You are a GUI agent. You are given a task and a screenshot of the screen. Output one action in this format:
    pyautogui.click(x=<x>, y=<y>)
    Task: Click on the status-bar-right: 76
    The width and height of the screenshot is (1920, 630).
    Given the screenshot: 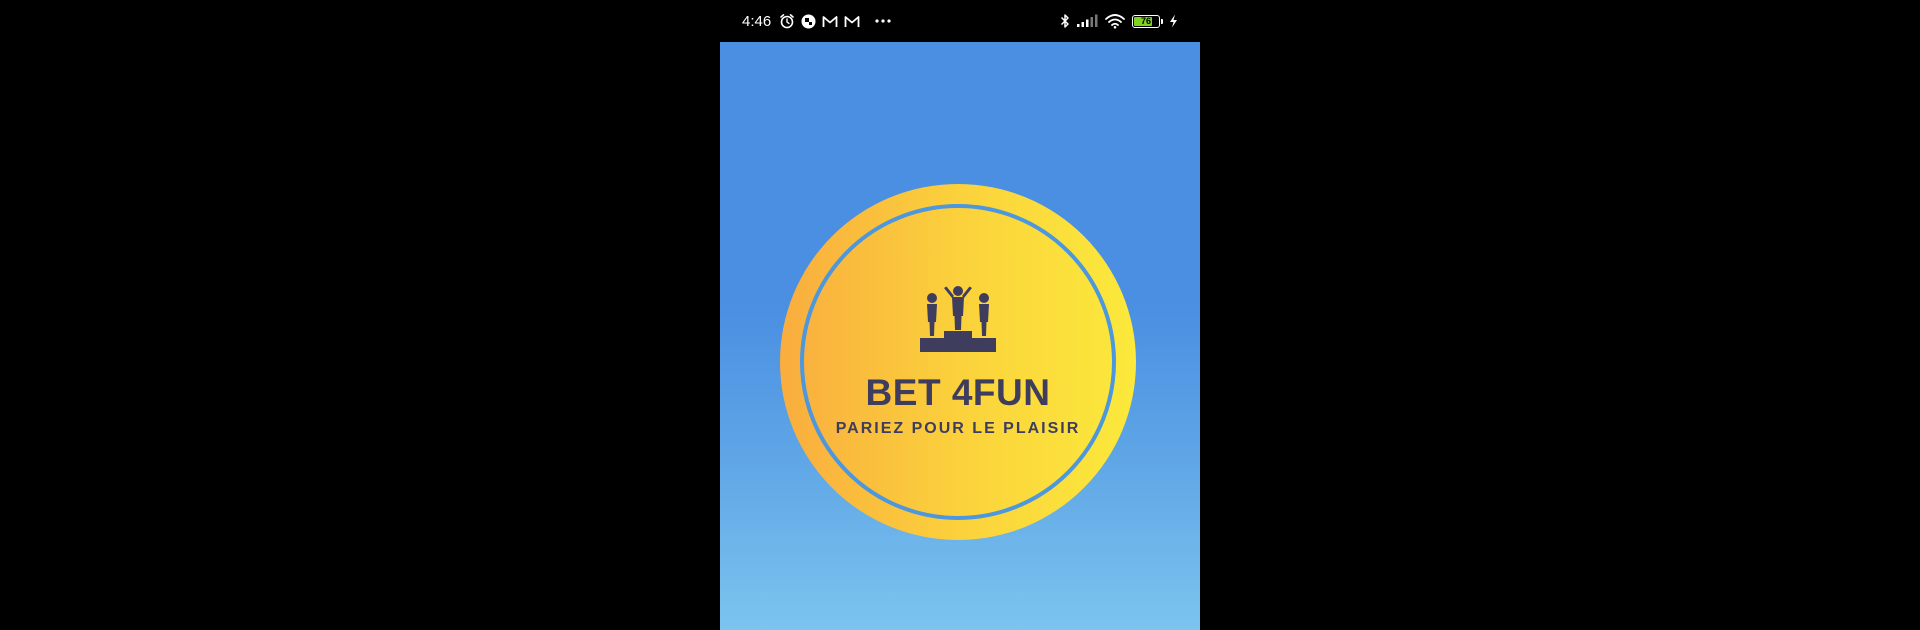 What is the action you would take?
    pyautogui.click(x=1119, y=21)
    